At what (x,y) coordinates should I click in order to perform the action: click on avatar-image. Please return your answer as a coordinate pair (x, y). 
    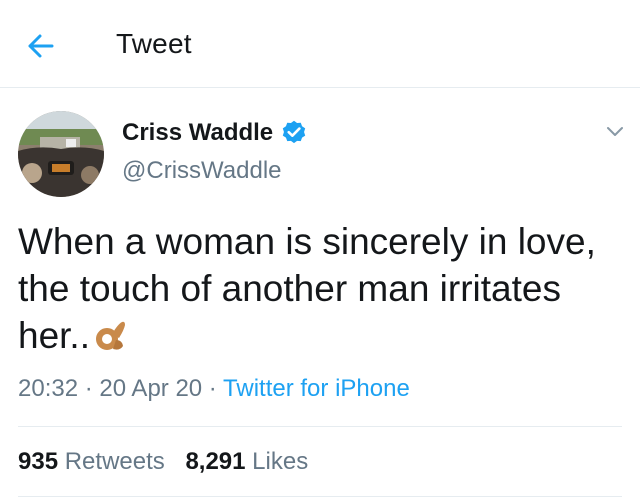
    Looking at the image, I should click on (61, 154).